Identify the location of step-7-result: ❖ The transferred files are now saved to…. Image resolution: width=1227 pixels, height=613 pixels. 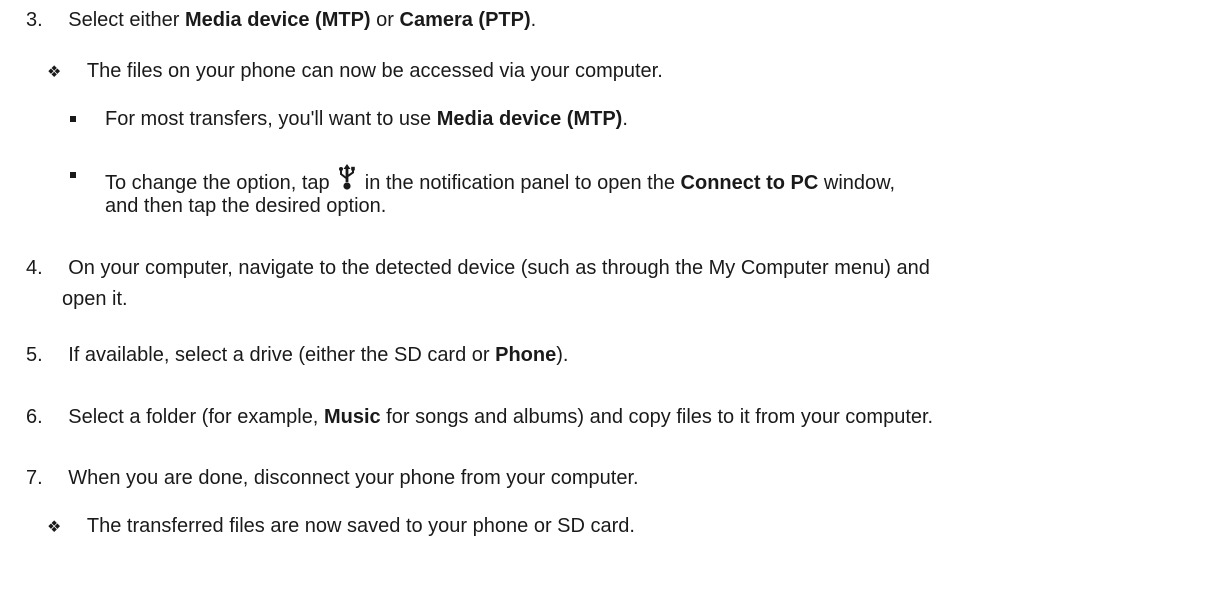
(341, 526).